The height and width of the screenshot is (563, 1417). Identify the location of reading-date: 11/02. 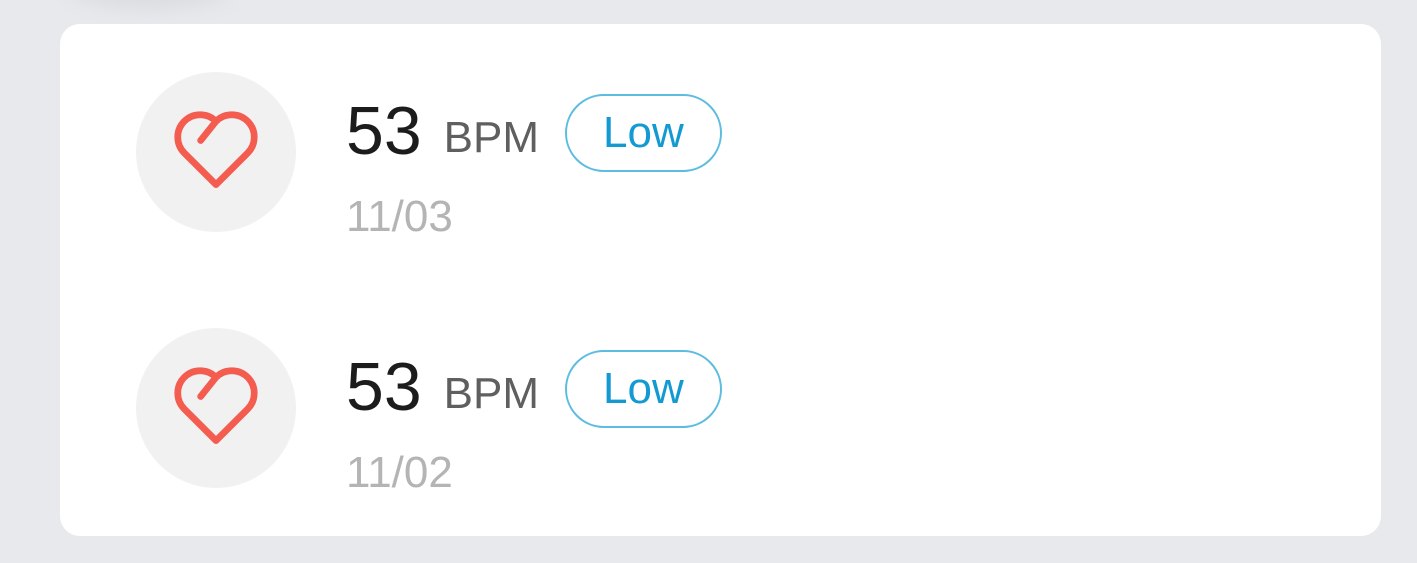
(399, 472).